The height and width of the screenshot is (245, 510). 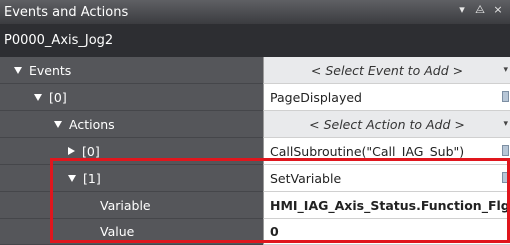 What do you see at coordinates (462, 10) in the screenshot?
I see `panel-menu-icon: ▾` at bounding box center [462, 10].